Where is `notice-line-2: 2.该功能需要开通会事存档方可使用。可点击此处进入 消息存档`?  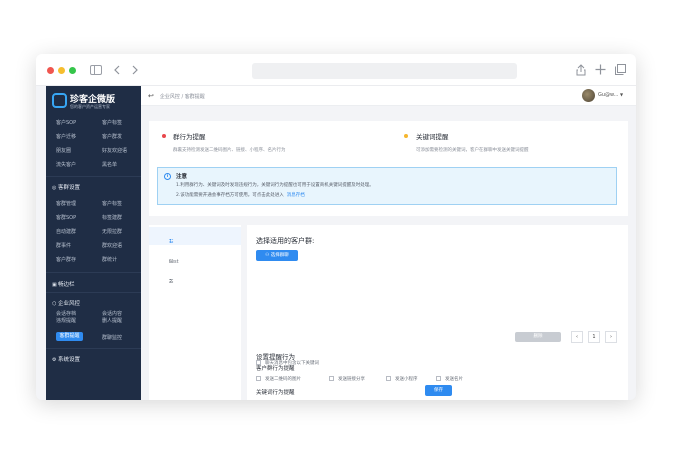
notice-line-2: 2.该功能需要开通会事存档方可使用。可点击此处进入 消息存档 is located at coordinates (240, 195).